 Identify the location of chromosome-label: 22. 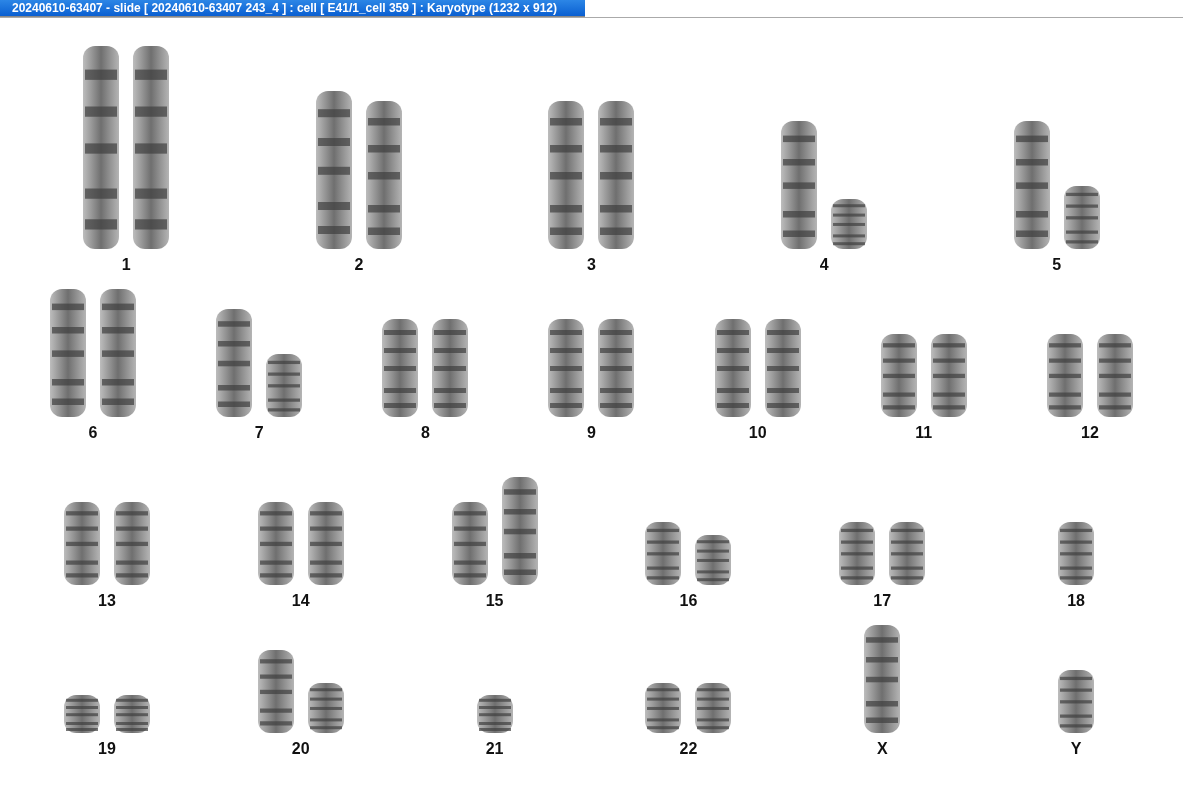
(688, 749).